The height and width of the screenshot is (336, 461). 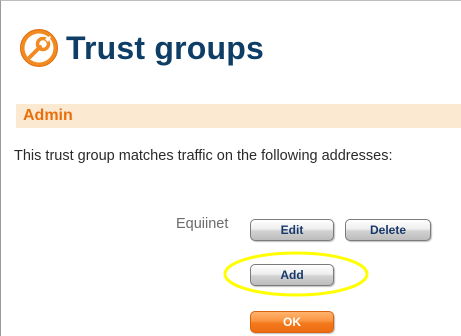 What do you see at coordinates (202, 224) in the screenshot?
I see `address-name: Equiinet` at bounding box center [202, 224].